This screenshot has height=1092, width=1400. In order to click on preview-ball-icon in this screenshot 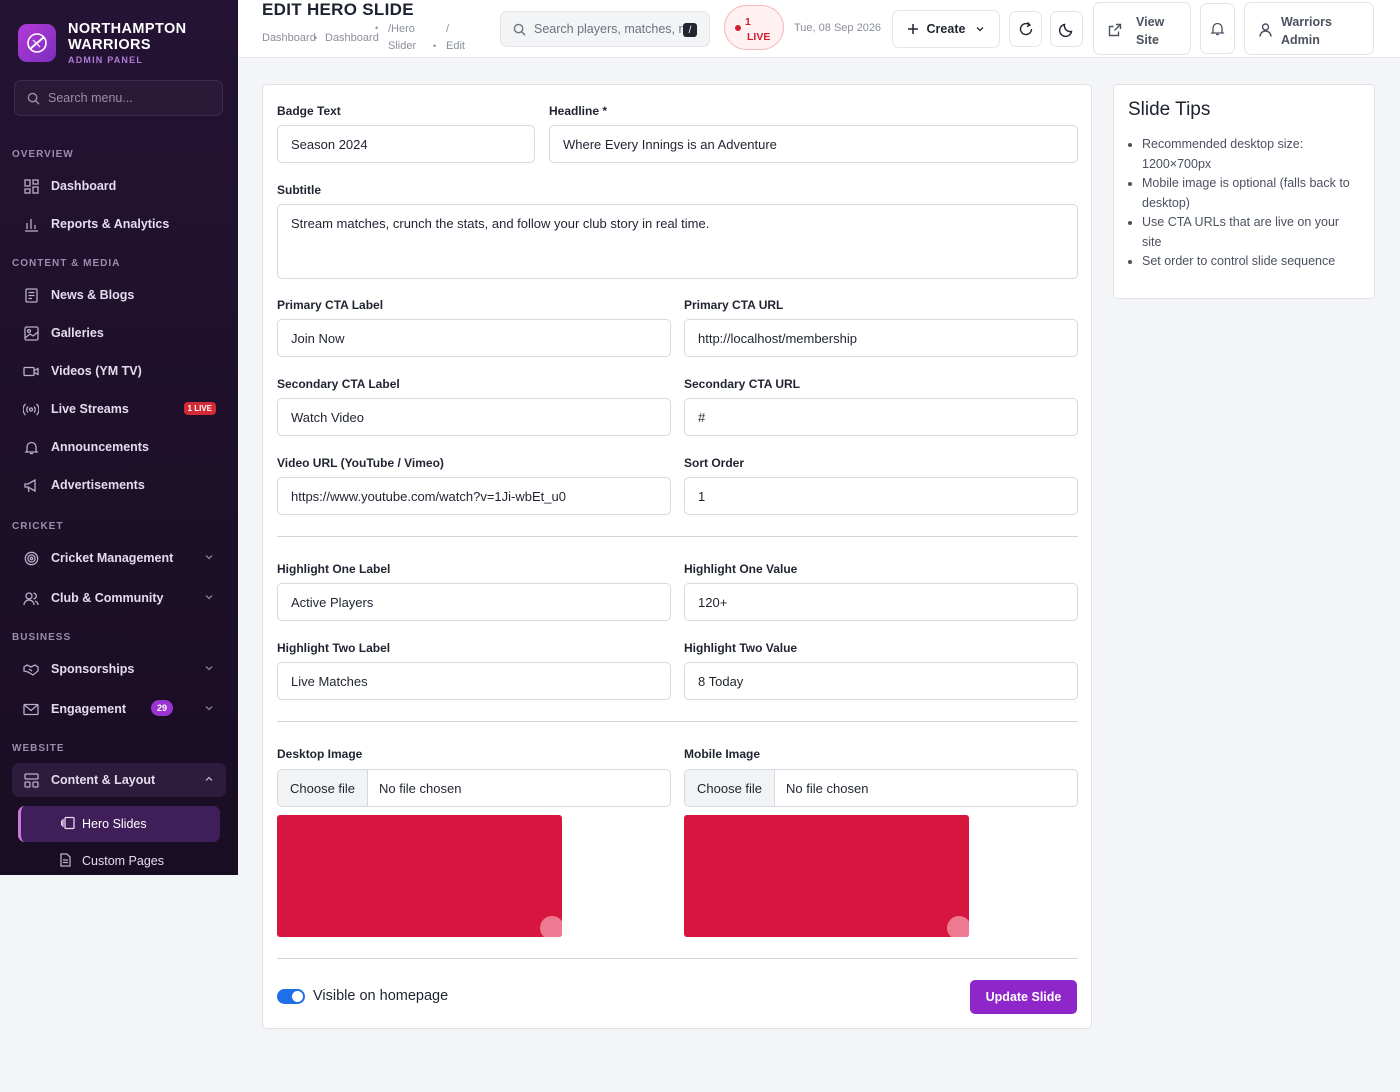, I will do `click(551, 926)`.